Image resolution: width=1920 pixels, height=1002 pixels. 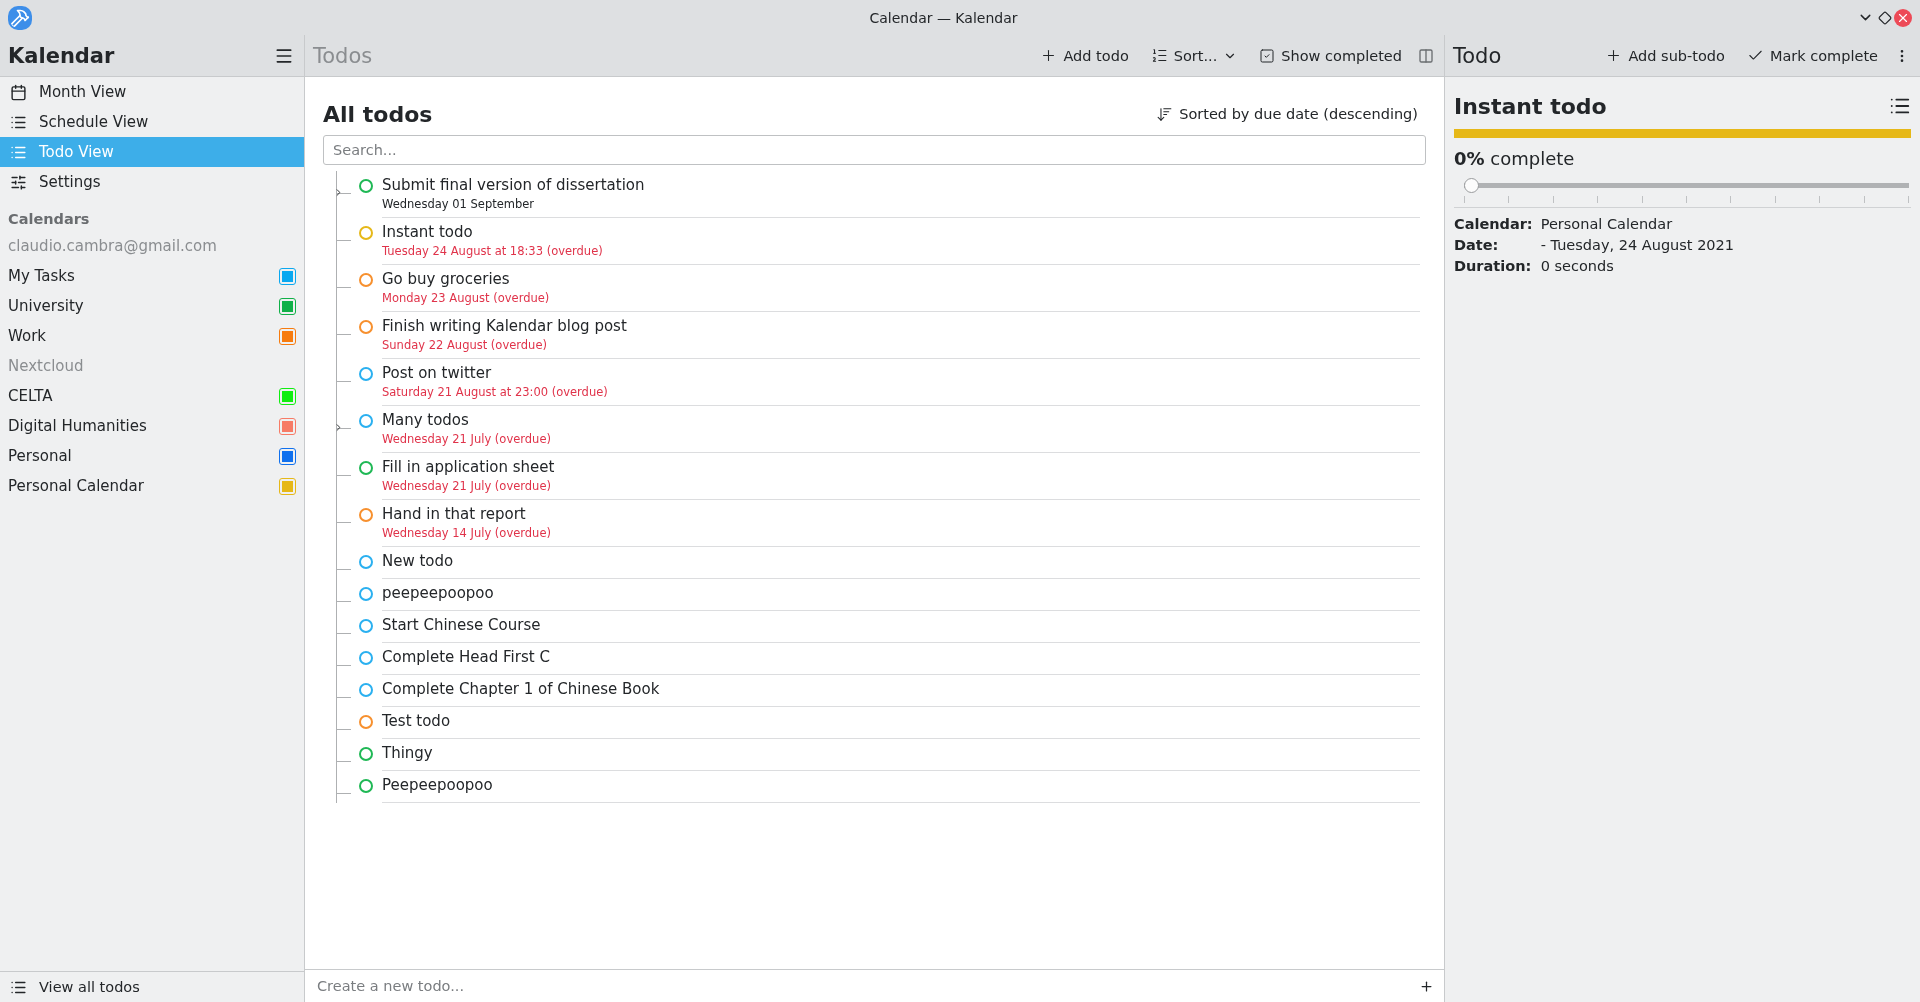 I want to click on view-all-todos-link: View all todos, so click(x=89, y=987).